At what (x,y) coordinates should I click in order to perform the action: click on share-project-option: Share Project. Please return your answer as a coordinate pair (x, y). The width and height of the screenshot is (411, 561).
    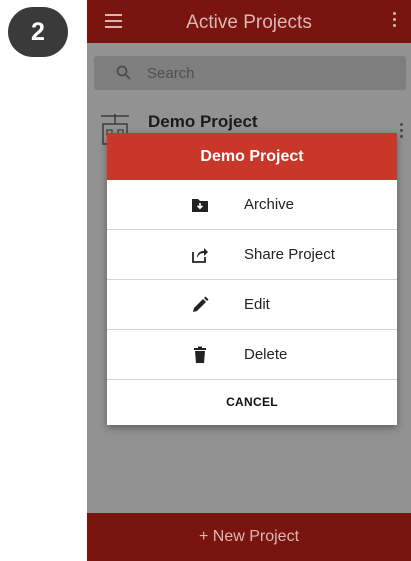
    Looking at the image, I should click on (252, 255).